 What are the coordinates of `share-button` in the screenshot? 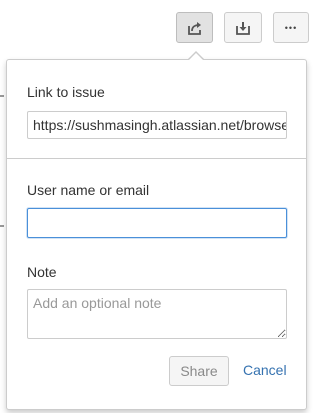 It's located at (194, 27).